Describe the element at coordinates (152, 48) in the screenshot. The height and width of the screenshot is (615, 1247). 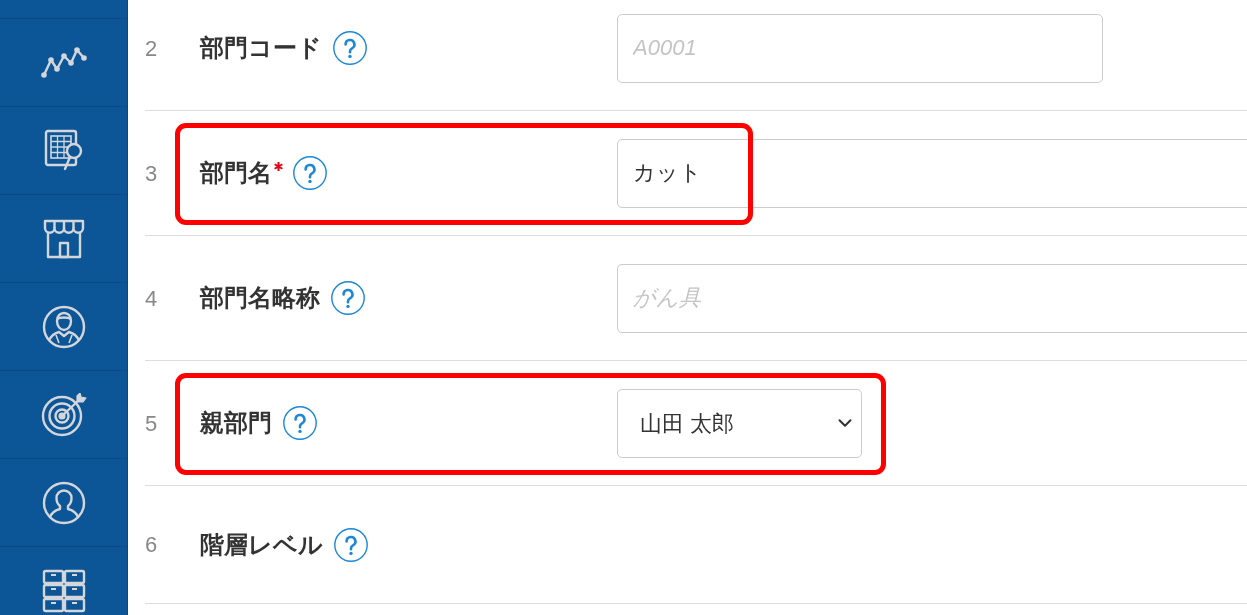
I see `row-number: 2` at that location.